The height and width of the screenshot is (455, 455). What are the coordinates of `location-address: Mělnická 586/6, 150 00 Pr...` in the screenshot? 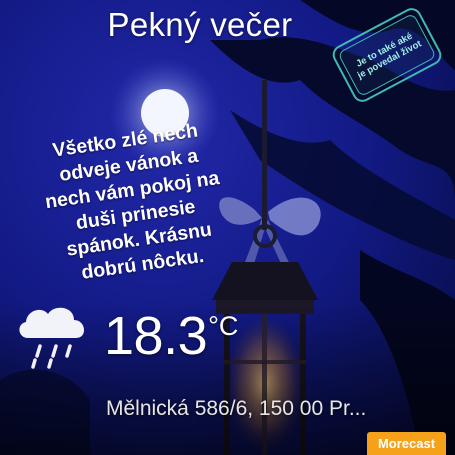 It's located at (236, 408).